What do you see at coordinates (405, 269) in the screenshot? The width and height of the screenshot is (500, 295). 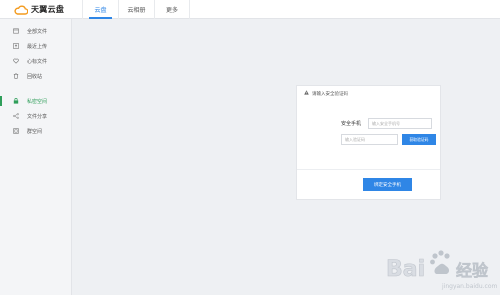 I see `svg-text: Bai` at bounding box center [405, 269].